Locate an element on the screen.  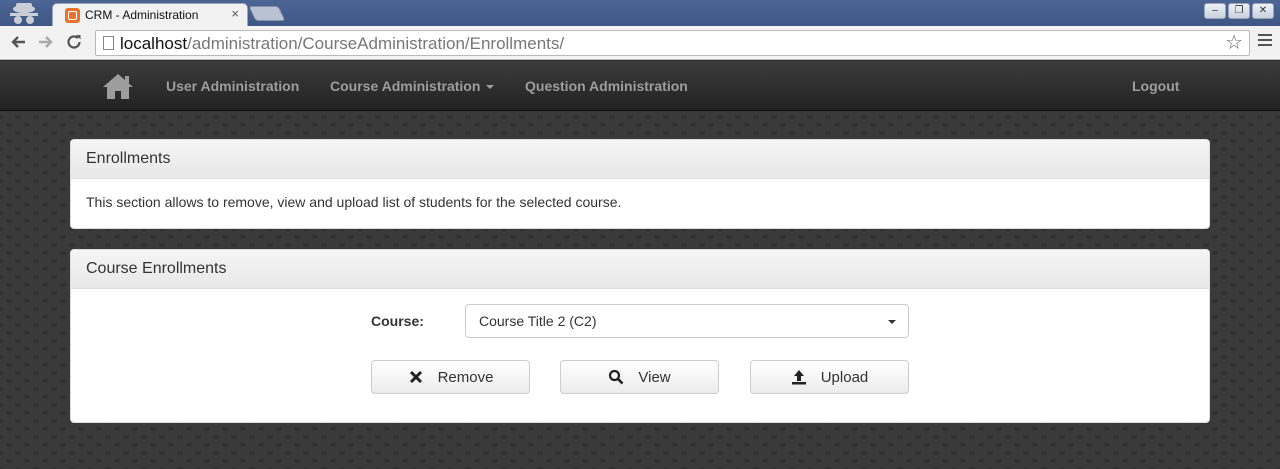
home-icon is located at coordinates (118, 86).